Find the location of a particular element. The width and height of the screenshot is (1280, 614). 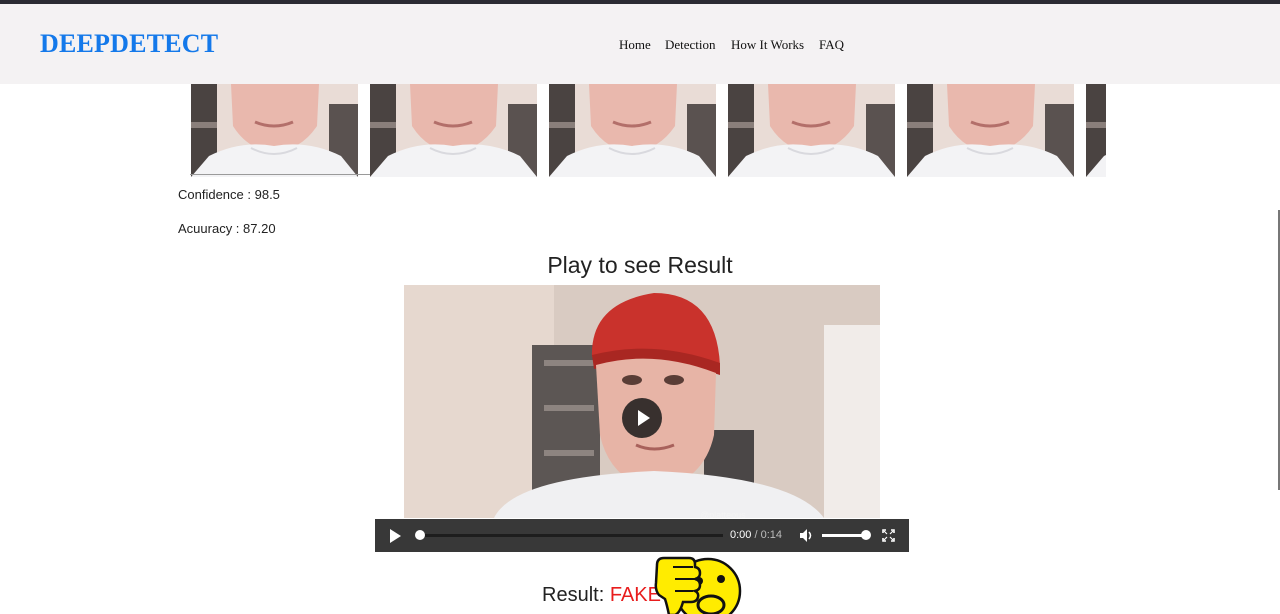

nav-link-faq: FAQ is located at coordinates (831, 45).